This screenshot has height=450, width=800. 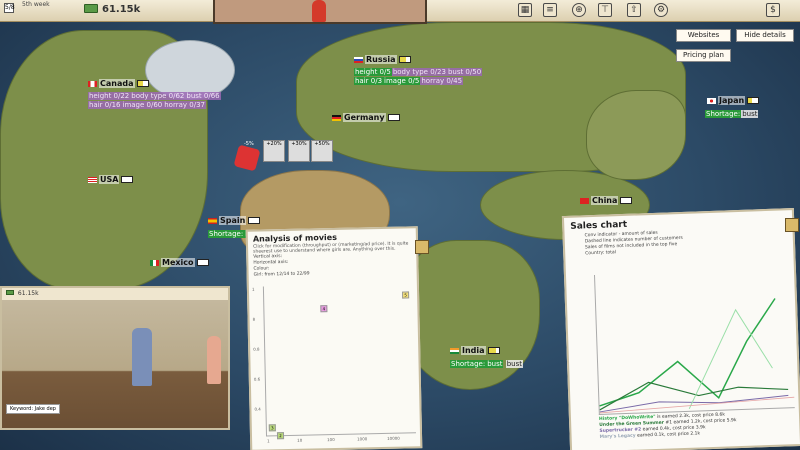 What do you see at coordinates (422, 247) in the screenshot?
I see `analysis-close-icon` at bounding box center [422, 247].